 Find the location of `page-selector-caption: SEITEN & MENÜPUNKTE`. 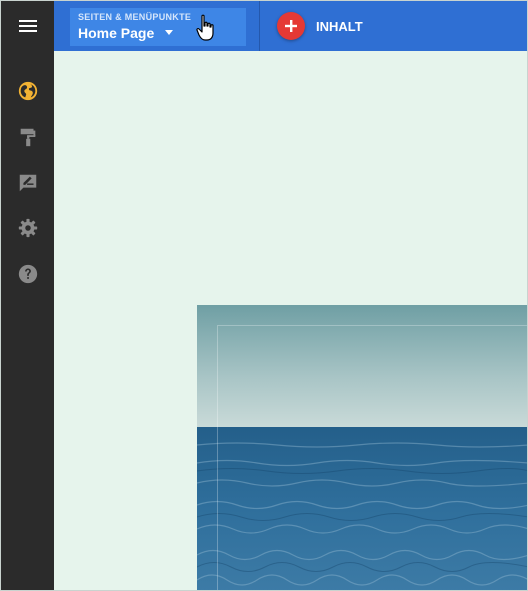

page-selector-caption: SEITEN & MENÜPUNKTE is located at coordinates (135, 17).